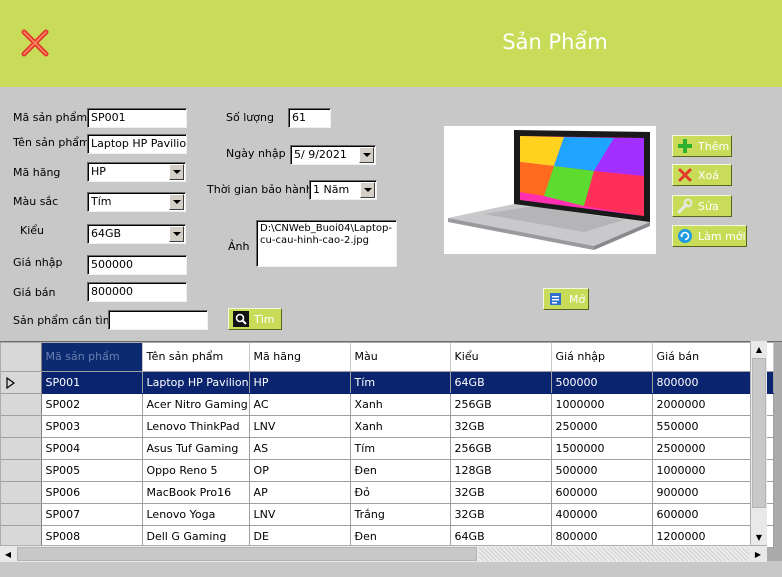 The height and width of the screenshot is (577, 782). I want to click on column-header: Mã sản phẩm, so click(92, 357).